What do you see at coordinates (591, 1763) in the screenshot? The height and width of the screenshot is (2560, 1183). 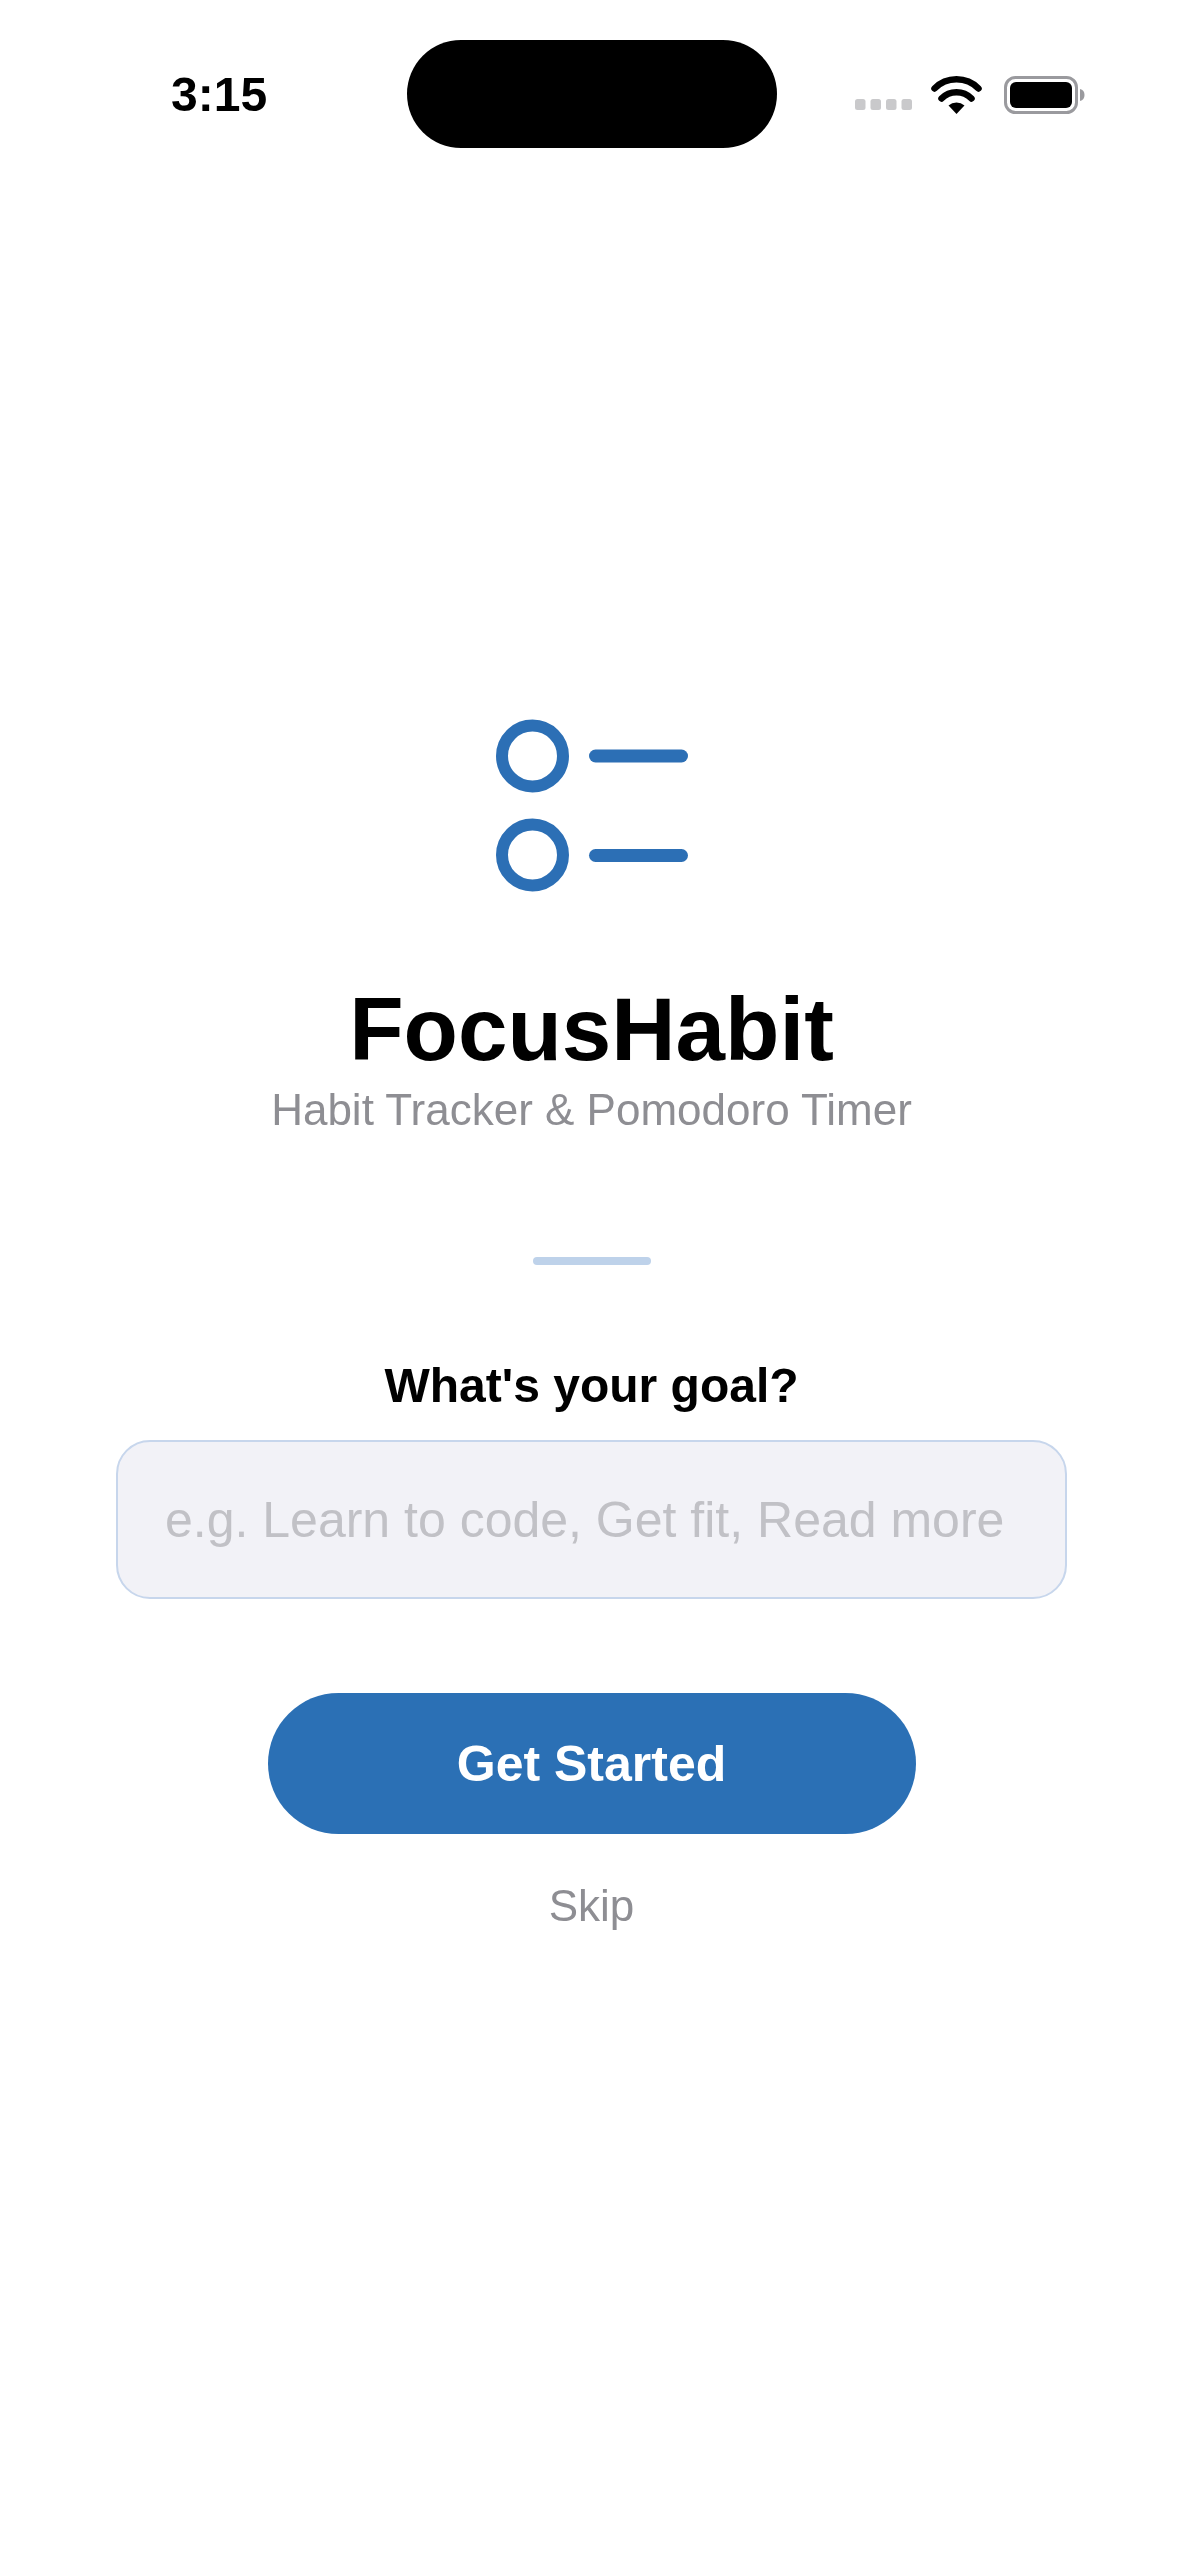 I see `get-started-button: Get Started` at bounding box center [591, 1763].